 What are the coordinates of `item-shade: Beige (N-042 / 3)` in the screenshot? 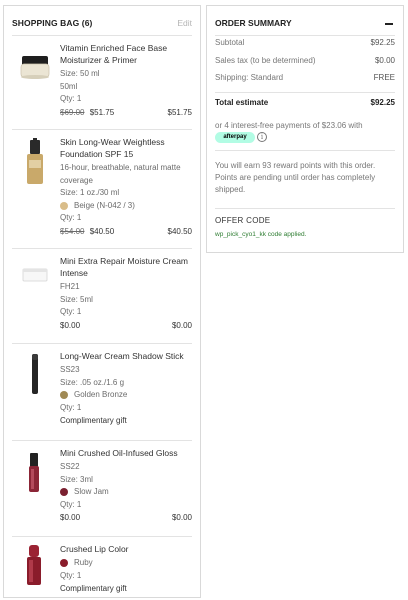 It's located at (126, 206).